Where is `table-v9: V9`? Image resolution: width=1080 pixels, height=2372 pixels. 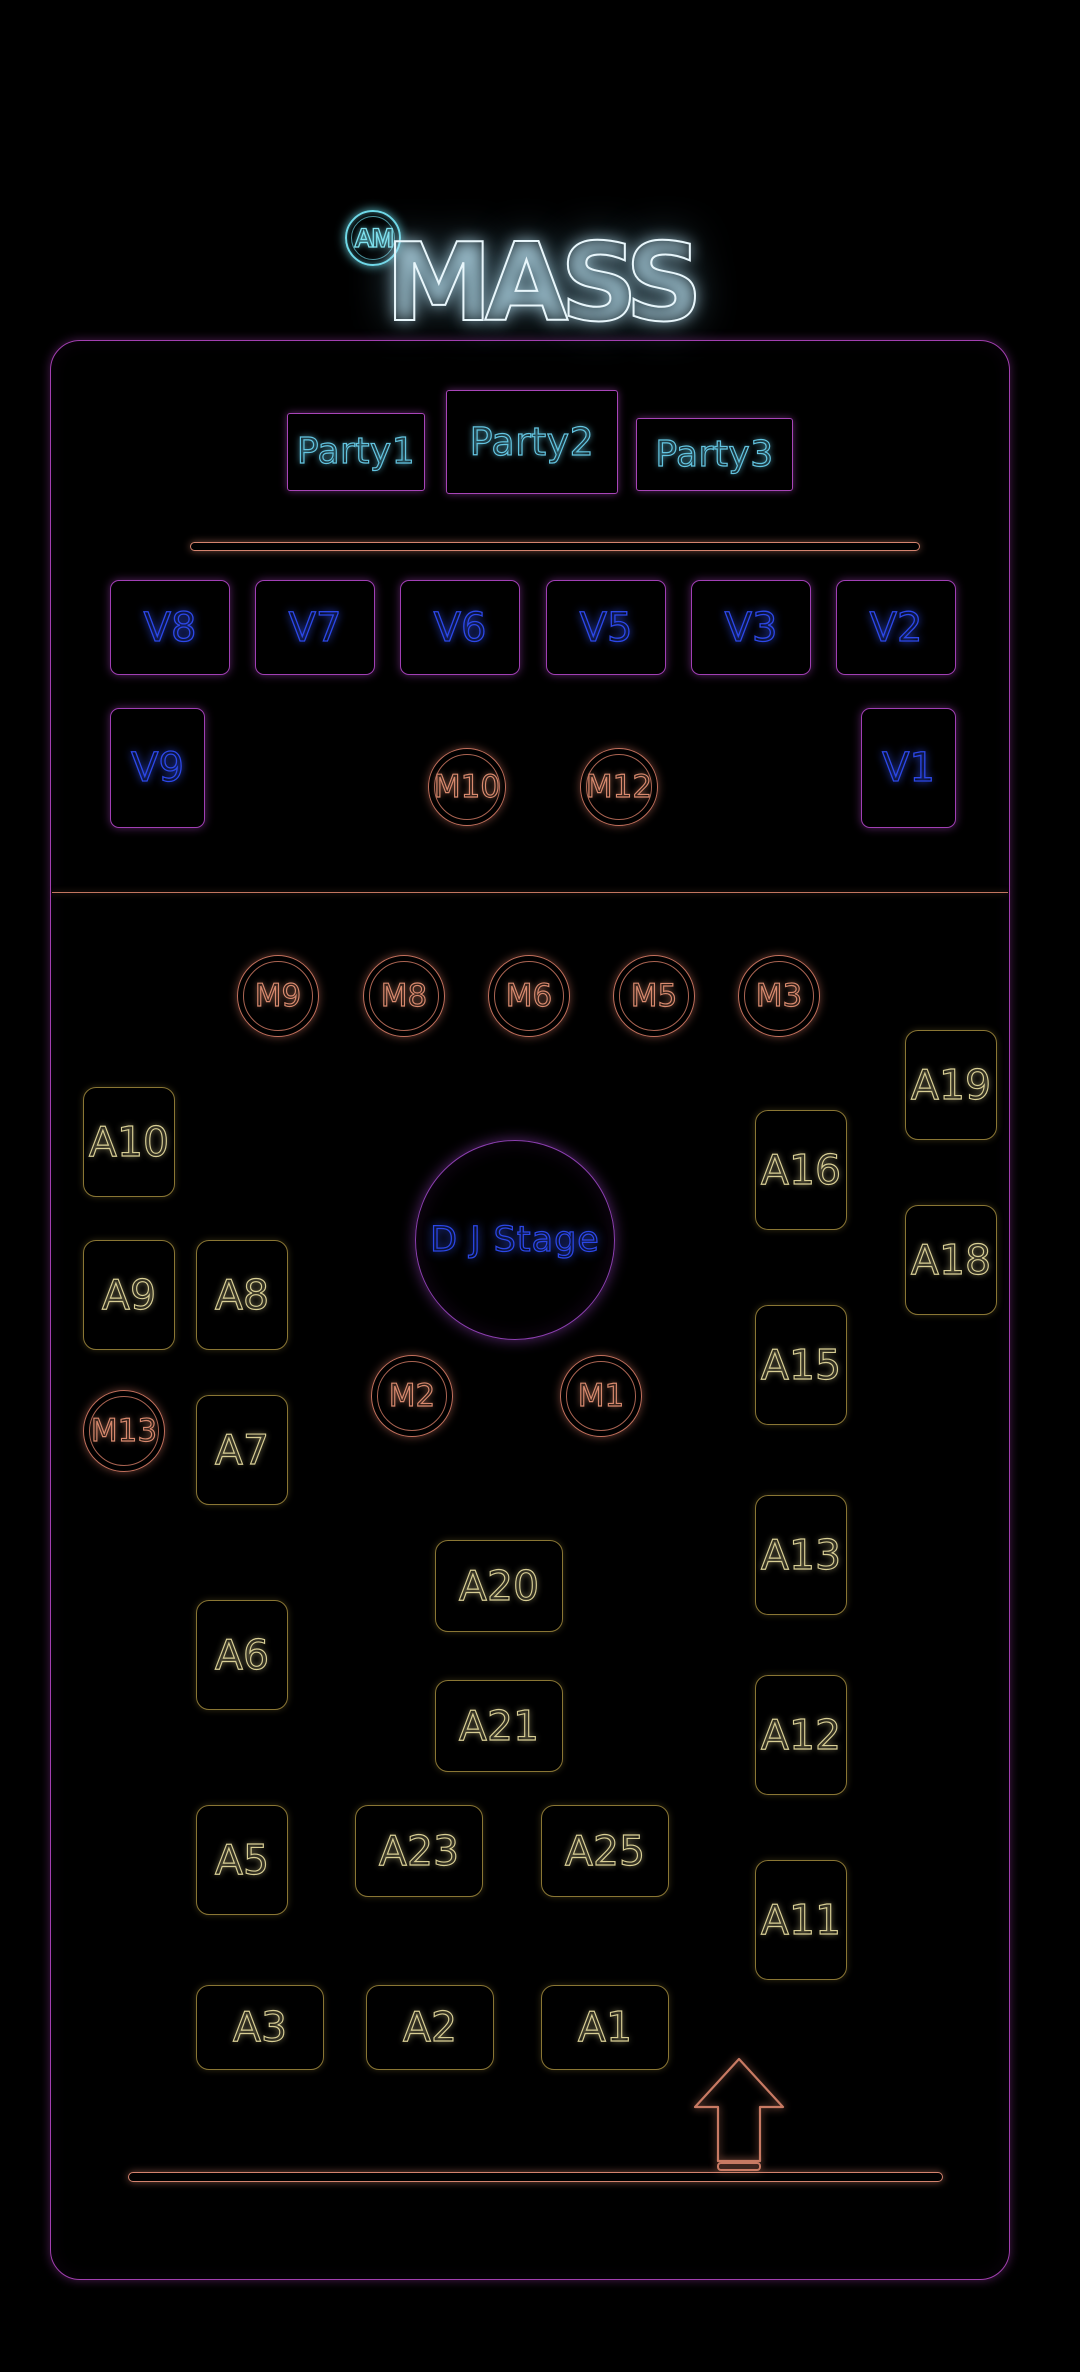
table-v9: V9 is located at coordinates (157, 768).